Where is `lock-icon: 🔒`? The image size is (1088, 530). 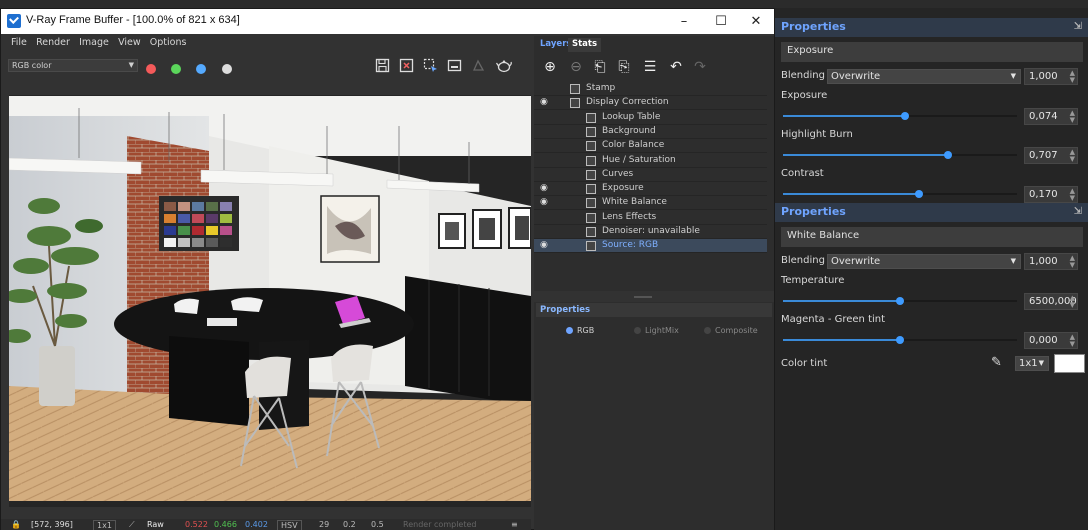
lock-icon: 🔒 is located at coordinates (16, 524).